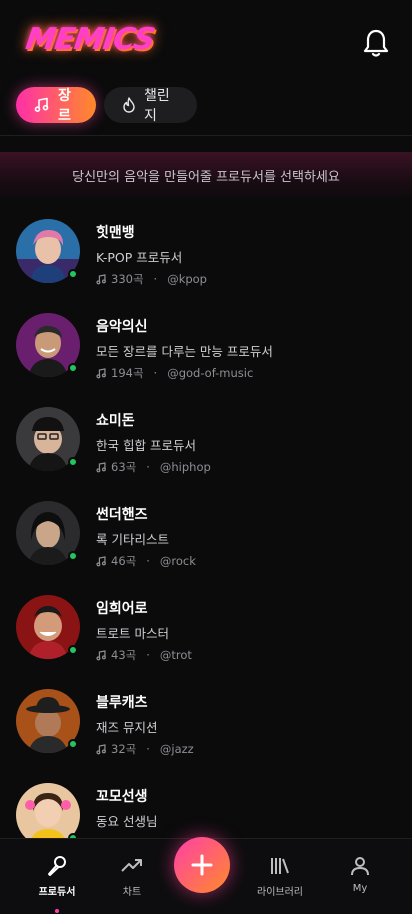 The image size is (412, 914). What do you see at coordinates (122, 609) in the screenshot?
I see `producer-name: 임희어로` at bounding box center [122, 609].